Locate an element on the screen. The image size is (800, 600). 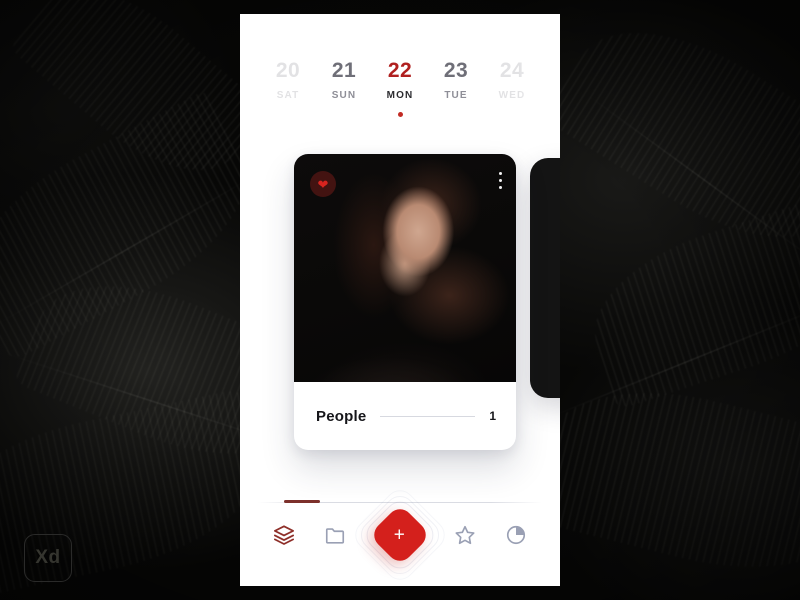
date-weekday: SUN is located at coordinates (344, 95).